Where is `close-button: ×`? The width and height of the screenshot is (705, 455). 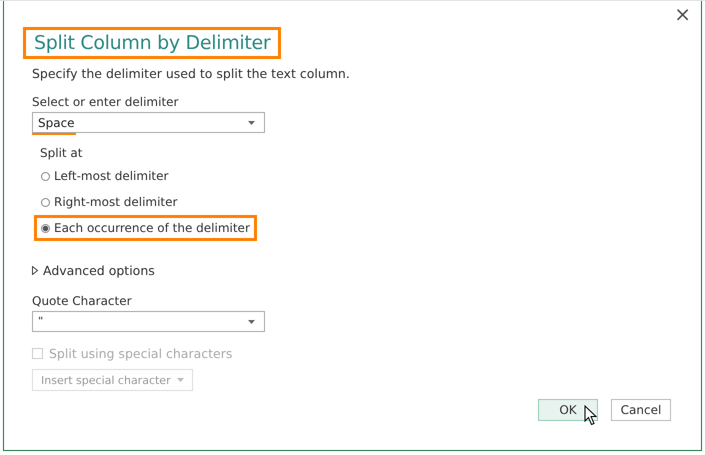
close-button: × is located at coordinates (682, 14).